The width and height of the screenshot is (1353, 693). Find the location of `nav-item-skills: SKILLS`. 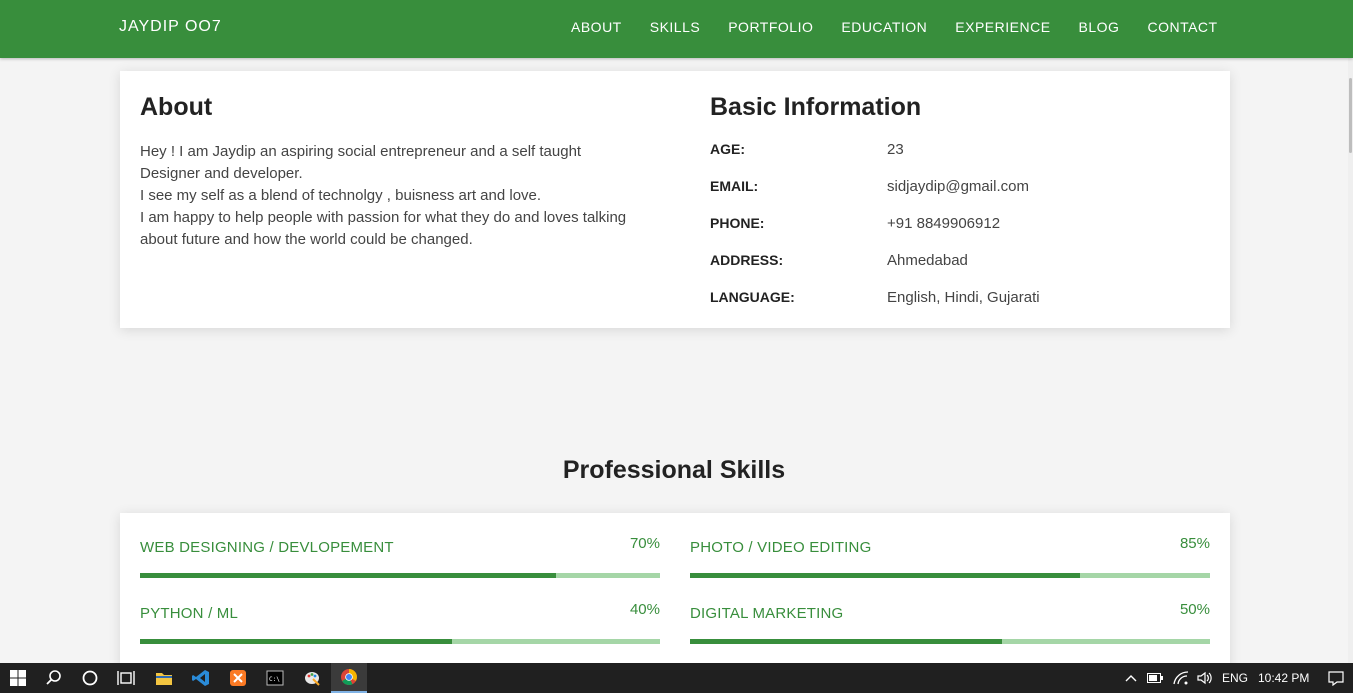

nav-item-skills: SKILLS is located at coordinates (675, 27).